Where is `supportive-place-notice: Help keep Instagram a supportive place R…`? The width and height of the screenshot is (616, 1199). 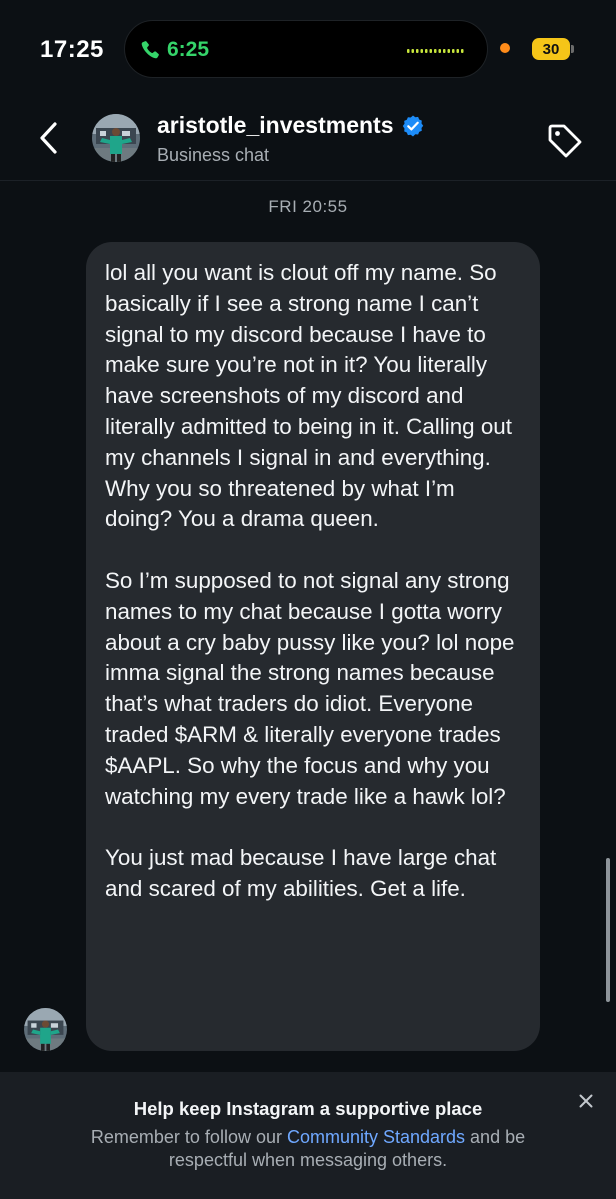
supportive-place-notice: Help keep Instagram a supportive place R… is located at coordinates (308, 1135).